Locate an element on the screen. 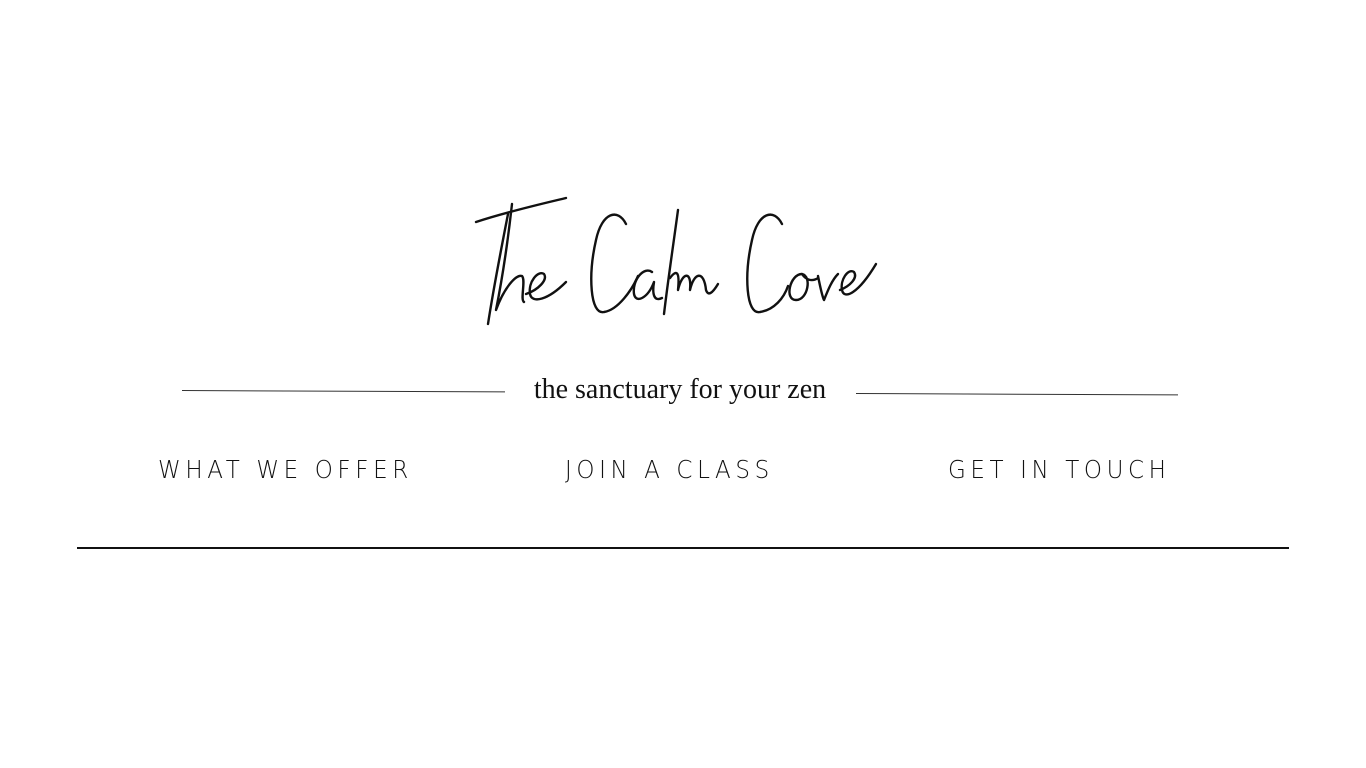  nav-link-get-in-touch: GET IN TOUCH is located at coordinates (1059, 470).